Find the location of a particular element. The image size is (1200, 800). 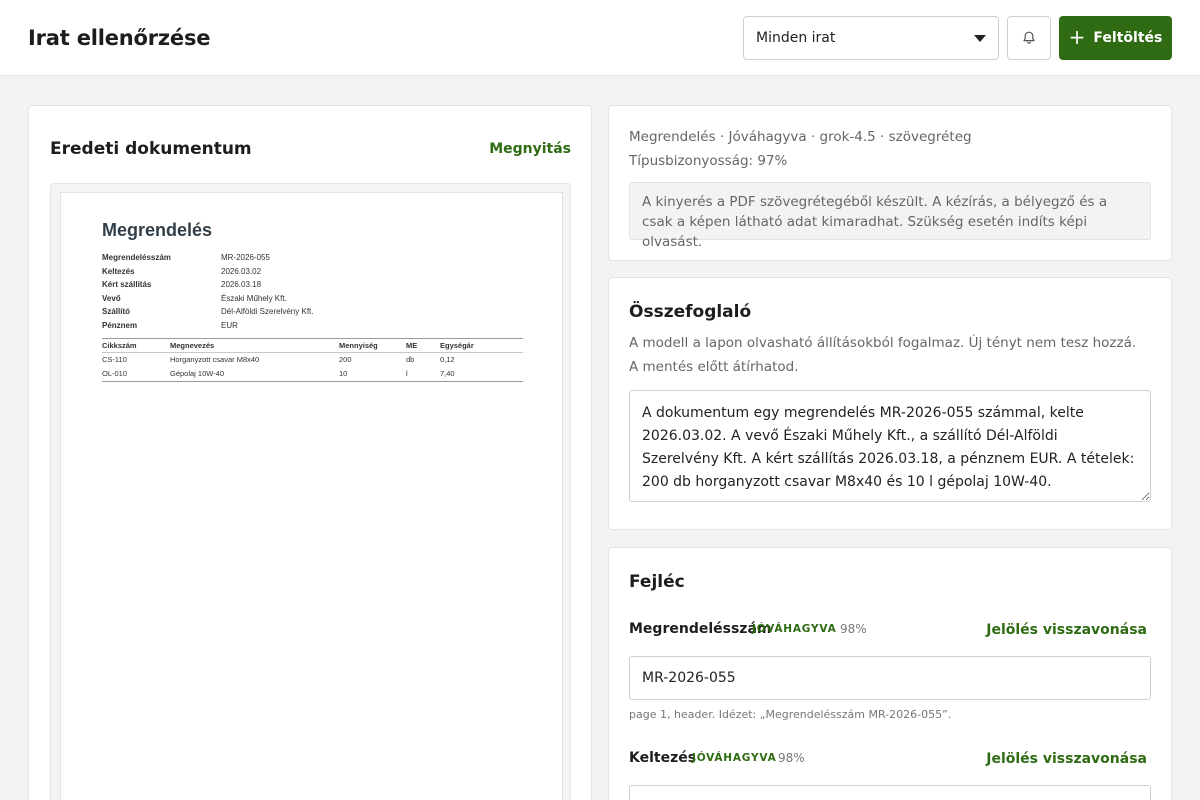

meta-key: Szállító is located at coordinates (116, 311).